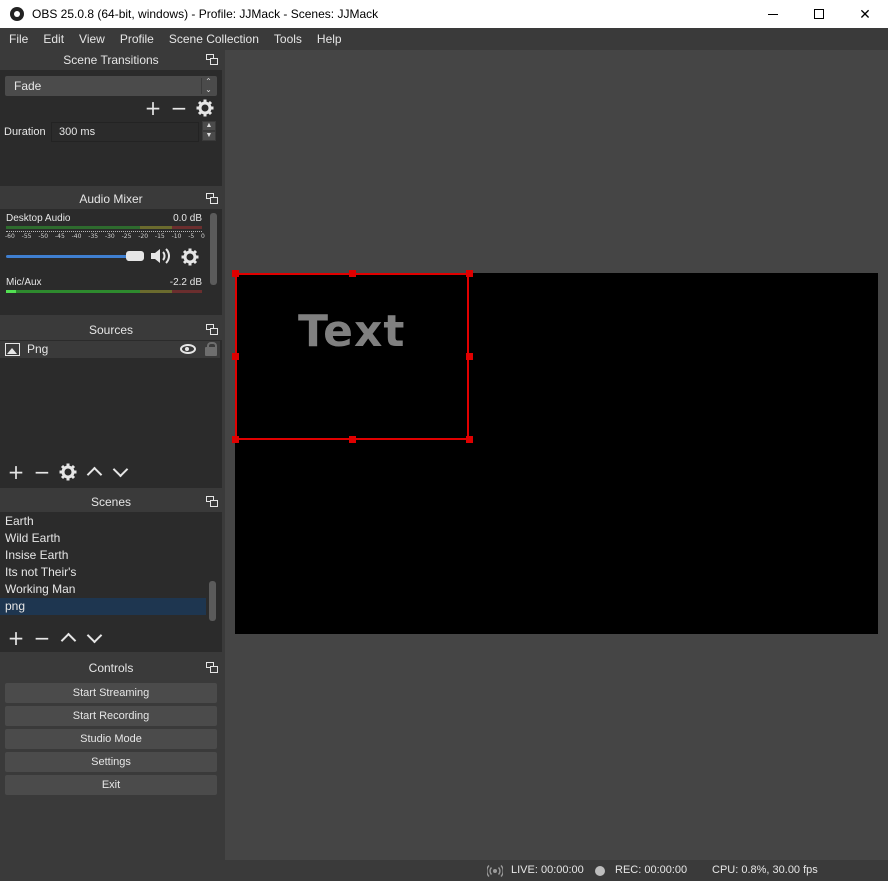 The height and width of the screenshot is (881, 888). I want to click on dock-title: Controls, so click(111, 668).